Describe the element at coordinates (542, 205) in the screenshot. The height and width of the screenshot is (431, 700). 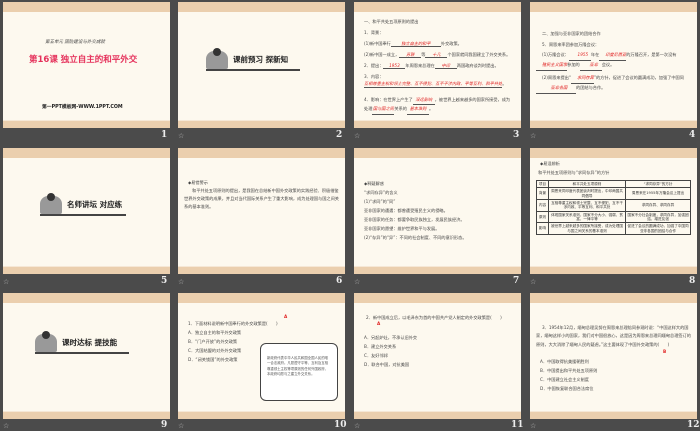
I see `table-cell: 内容` at that location.